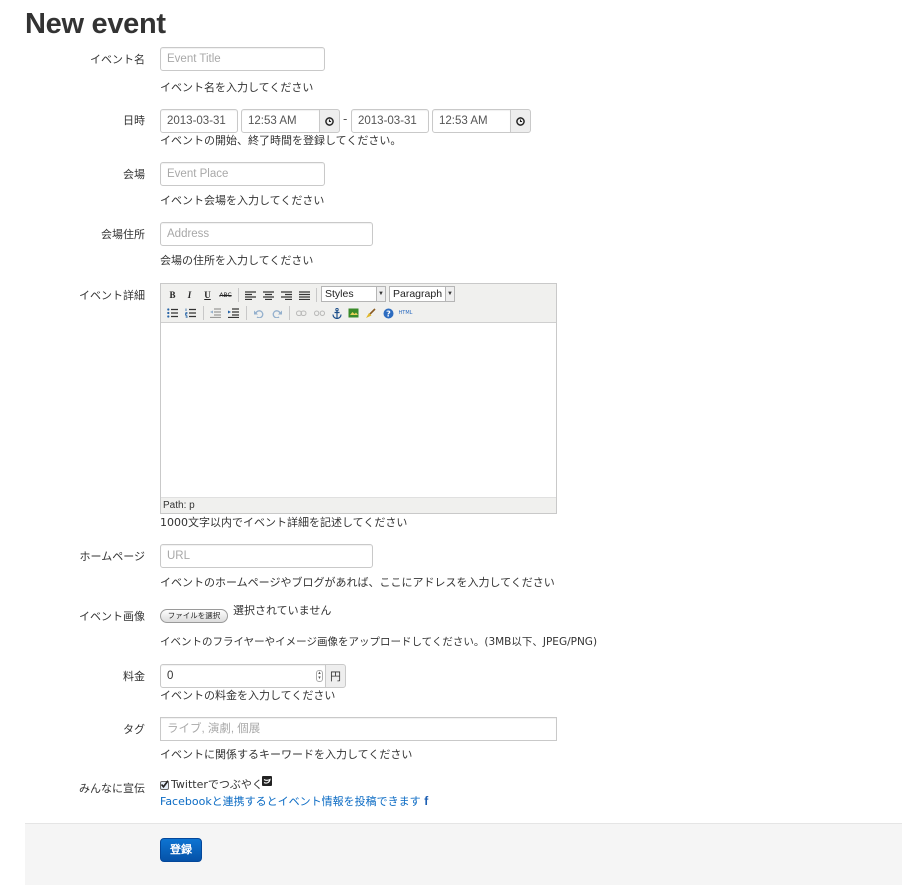 Image resolution: width=924 pixels, height=892 pixels. What do you see at coordinates (358, 729) in the screenshot?
I see `tags-input: ライブ, 演劇, 個展` at bounding box center [358, 729].